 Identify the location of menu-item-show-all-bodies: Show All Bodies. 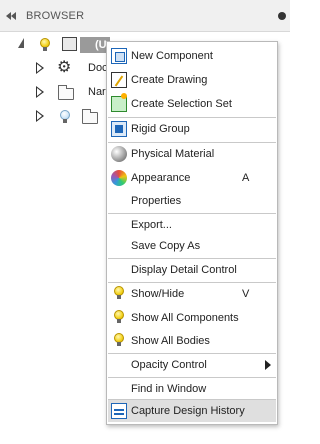
(192, 341).